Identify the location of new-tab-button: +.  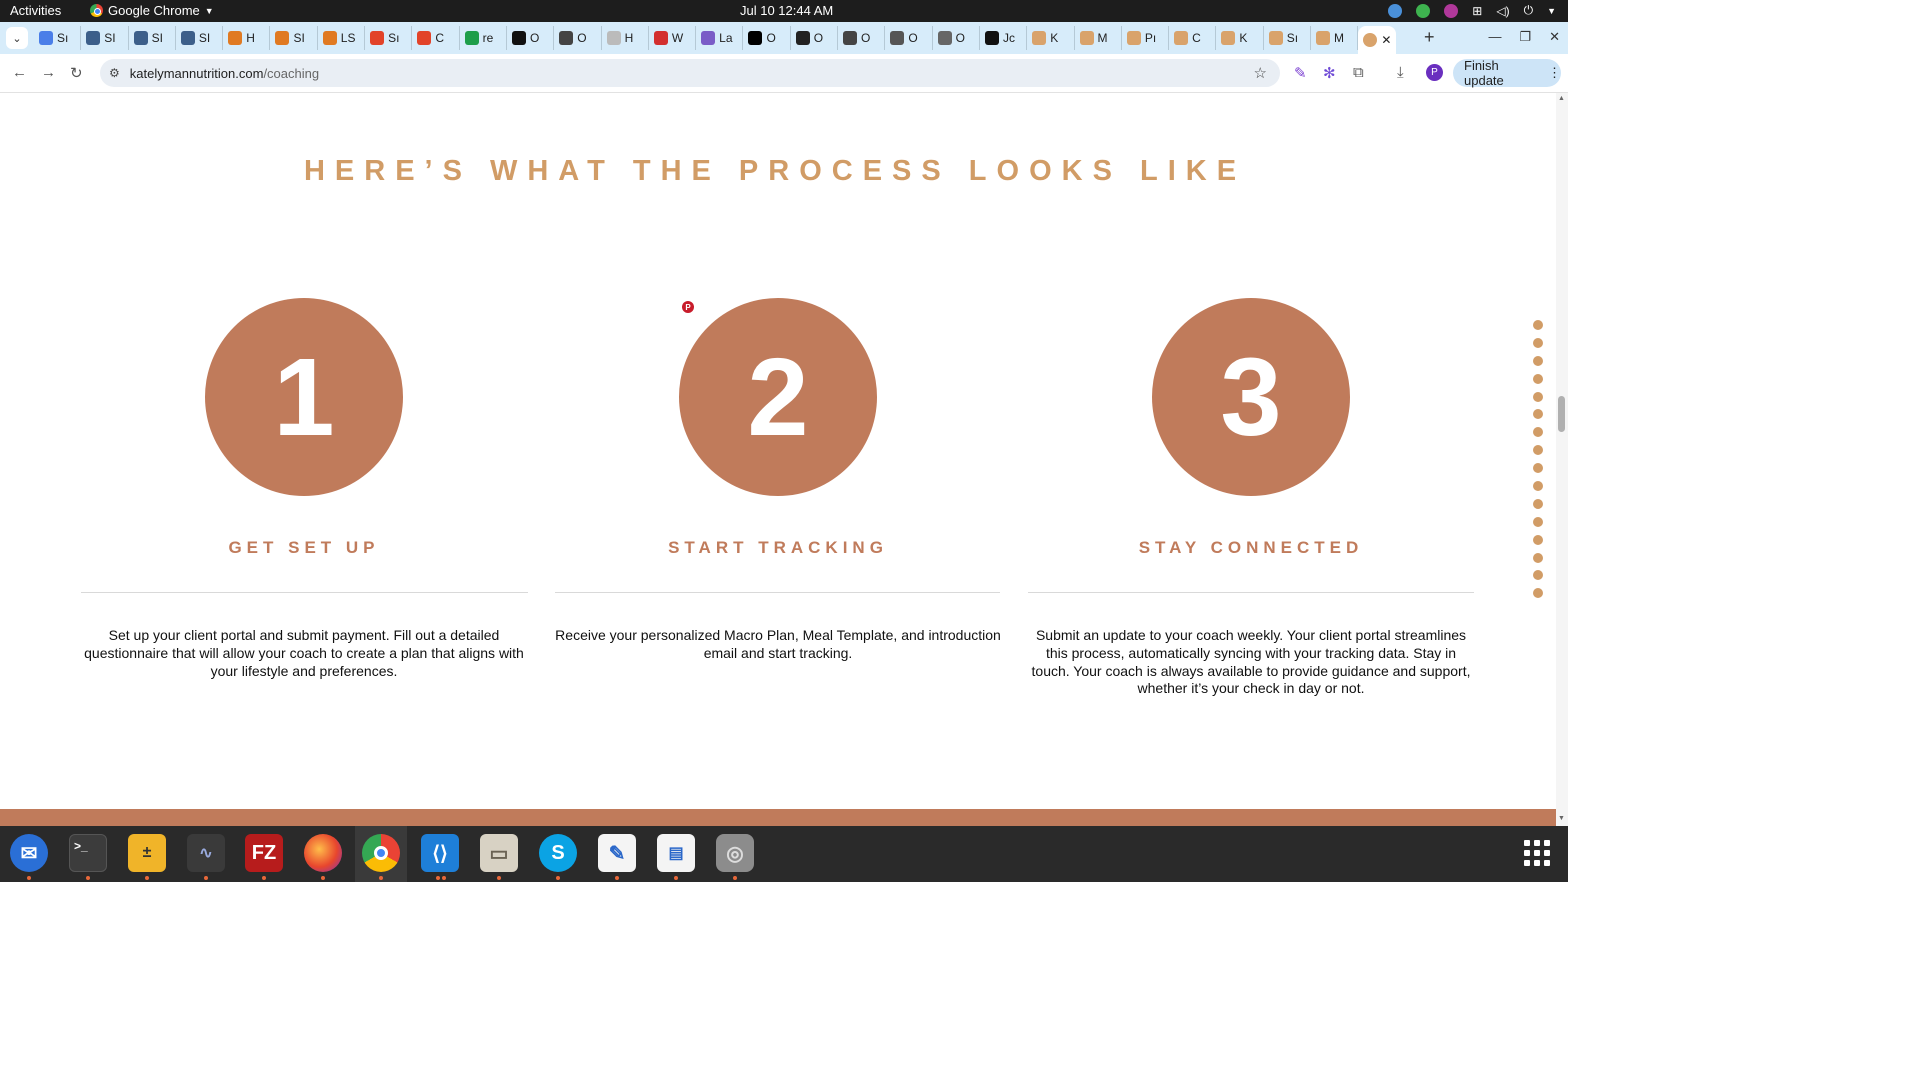
(1429, 37).